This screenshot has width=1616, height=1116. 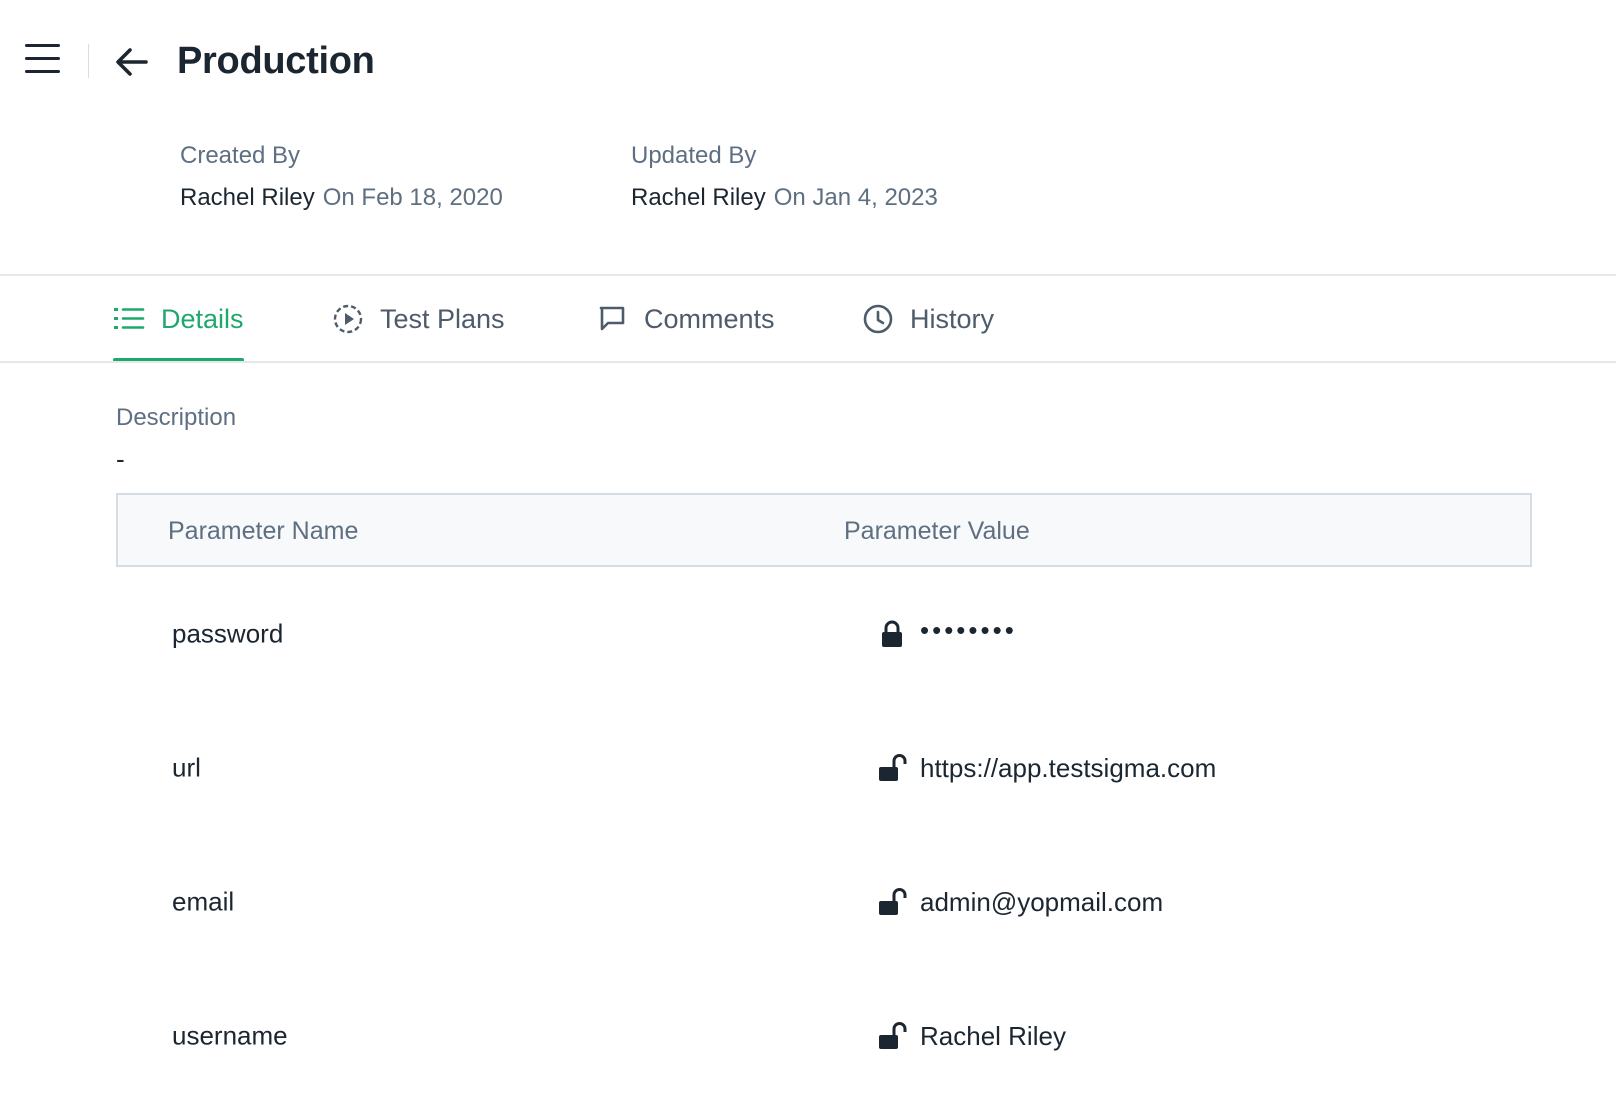 What do you see at coordinates (878, 319) in the screenshot?
I see `clock-icon` at bounding box center [878, 319].